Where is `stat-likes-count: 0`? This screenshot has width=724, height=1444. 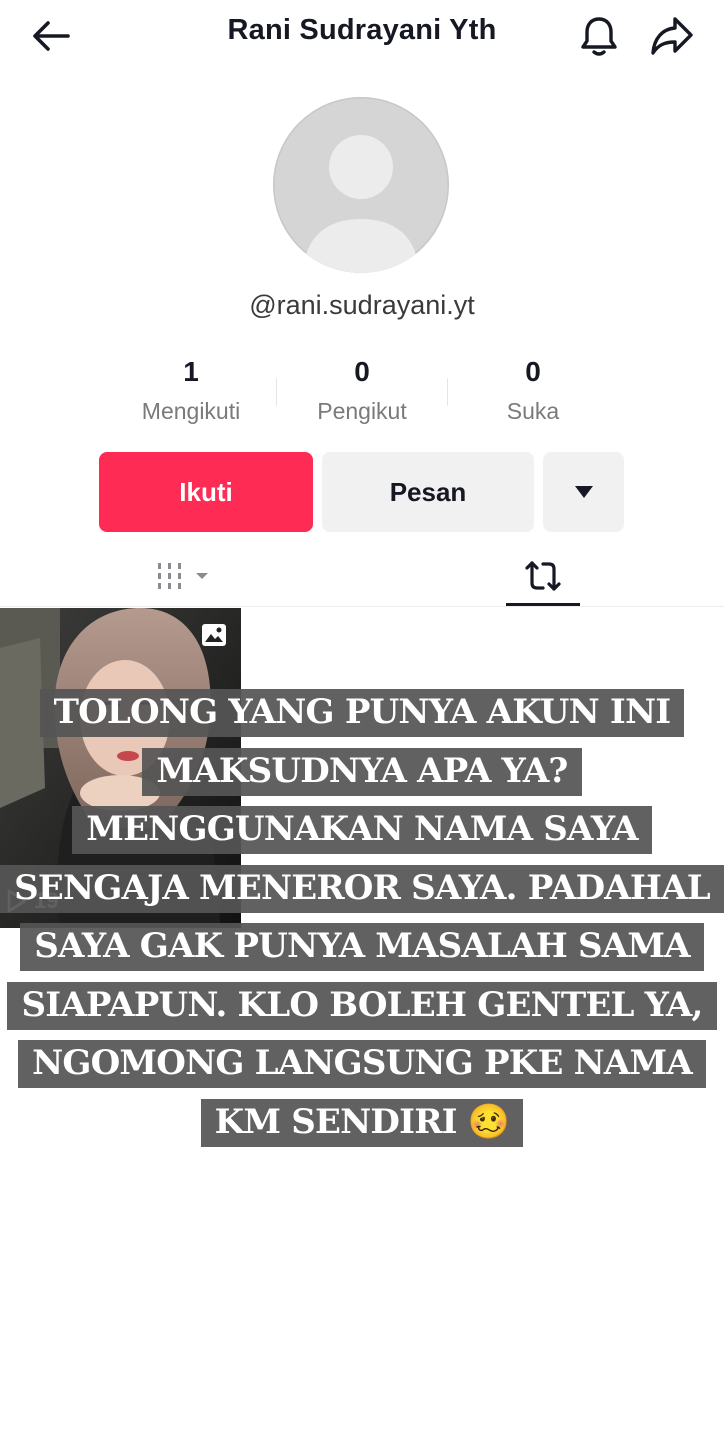
stat-likes-count: 0 is located at coordinates (533, 371).